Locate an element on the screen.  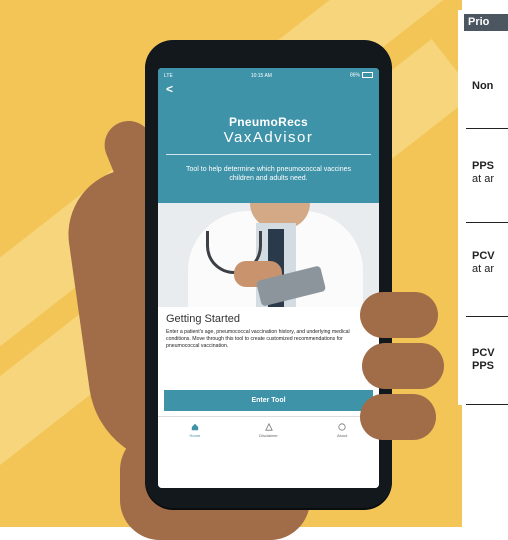
battery-icon is located at coordinates (367, 75).